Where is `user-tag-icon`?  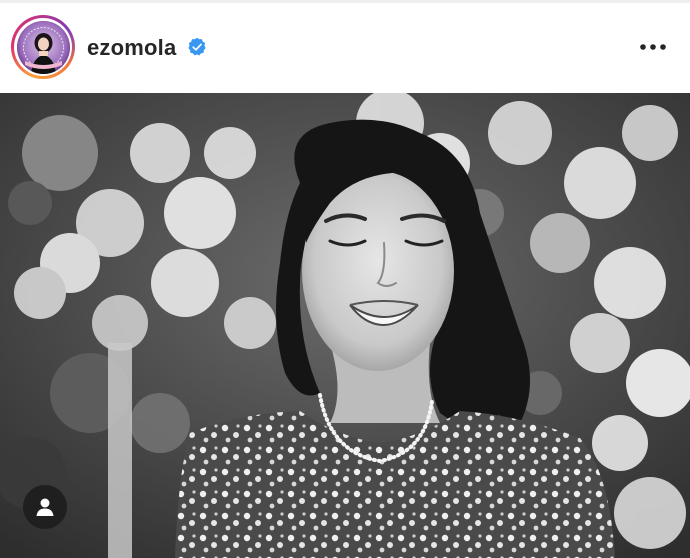
user-tag-icon is located at coordinates (45, 507).